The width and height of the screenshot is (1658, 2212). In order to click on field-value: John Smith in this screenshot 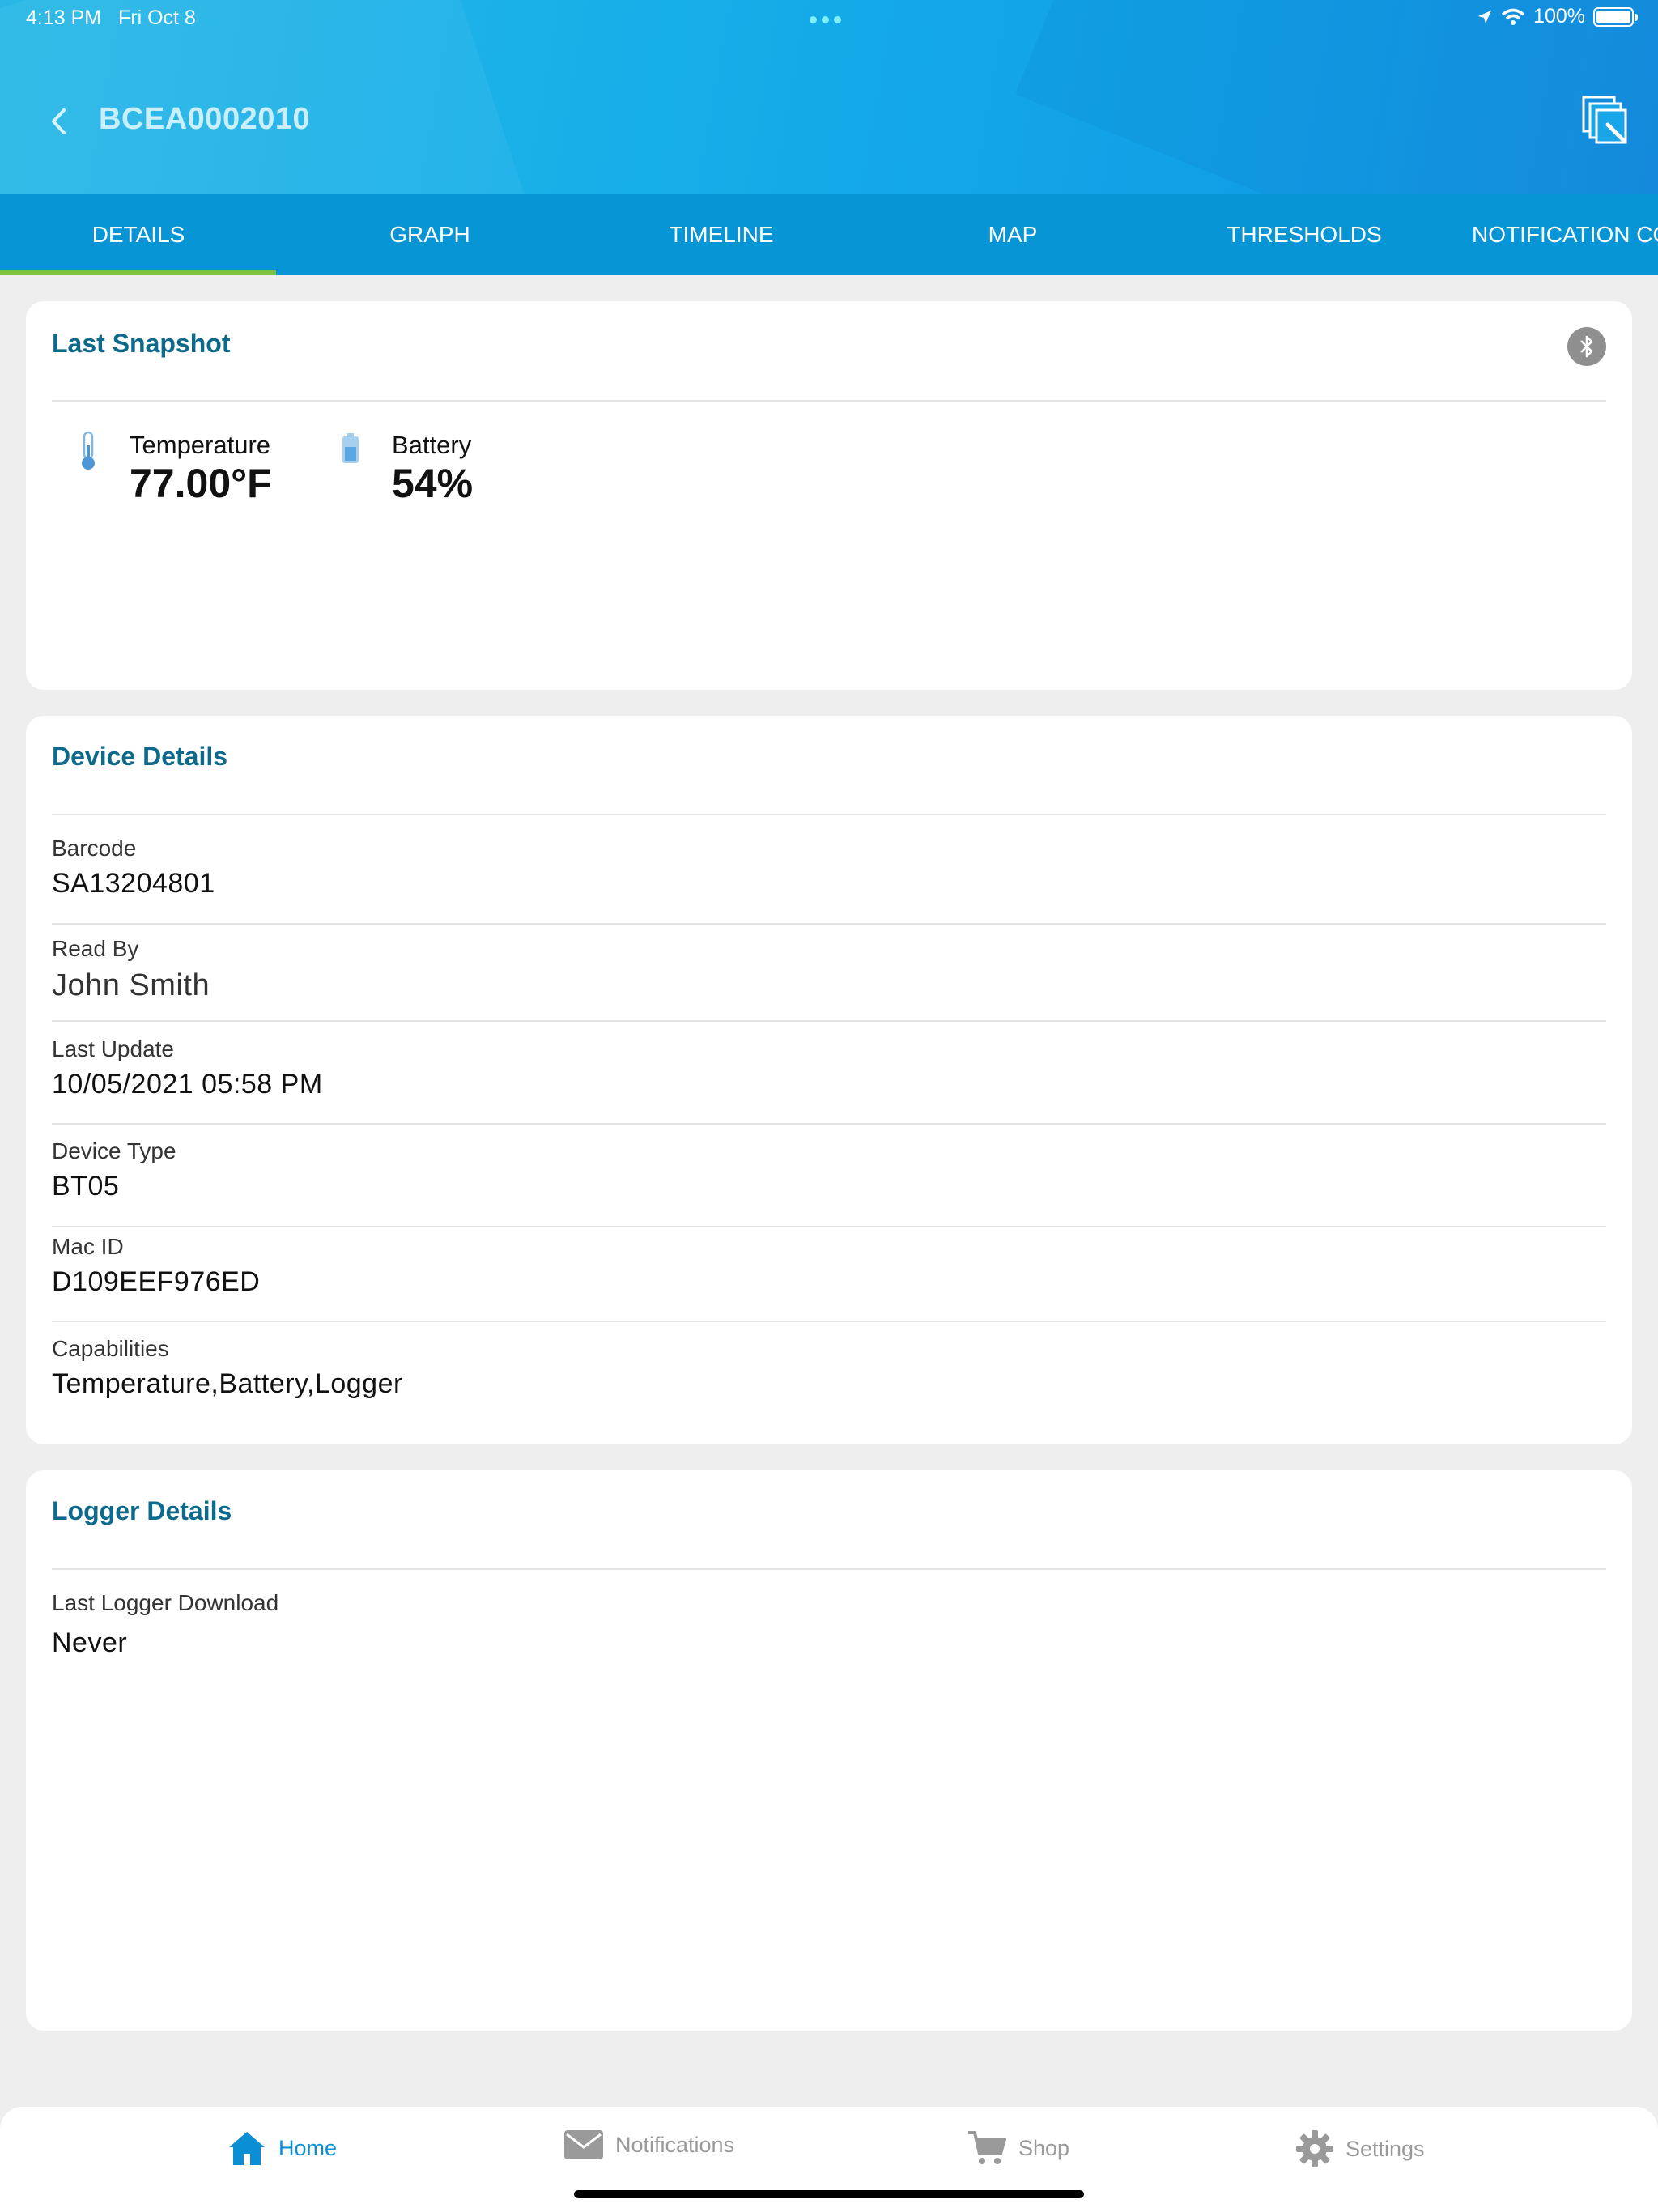, I will do `click(131, 985)`.